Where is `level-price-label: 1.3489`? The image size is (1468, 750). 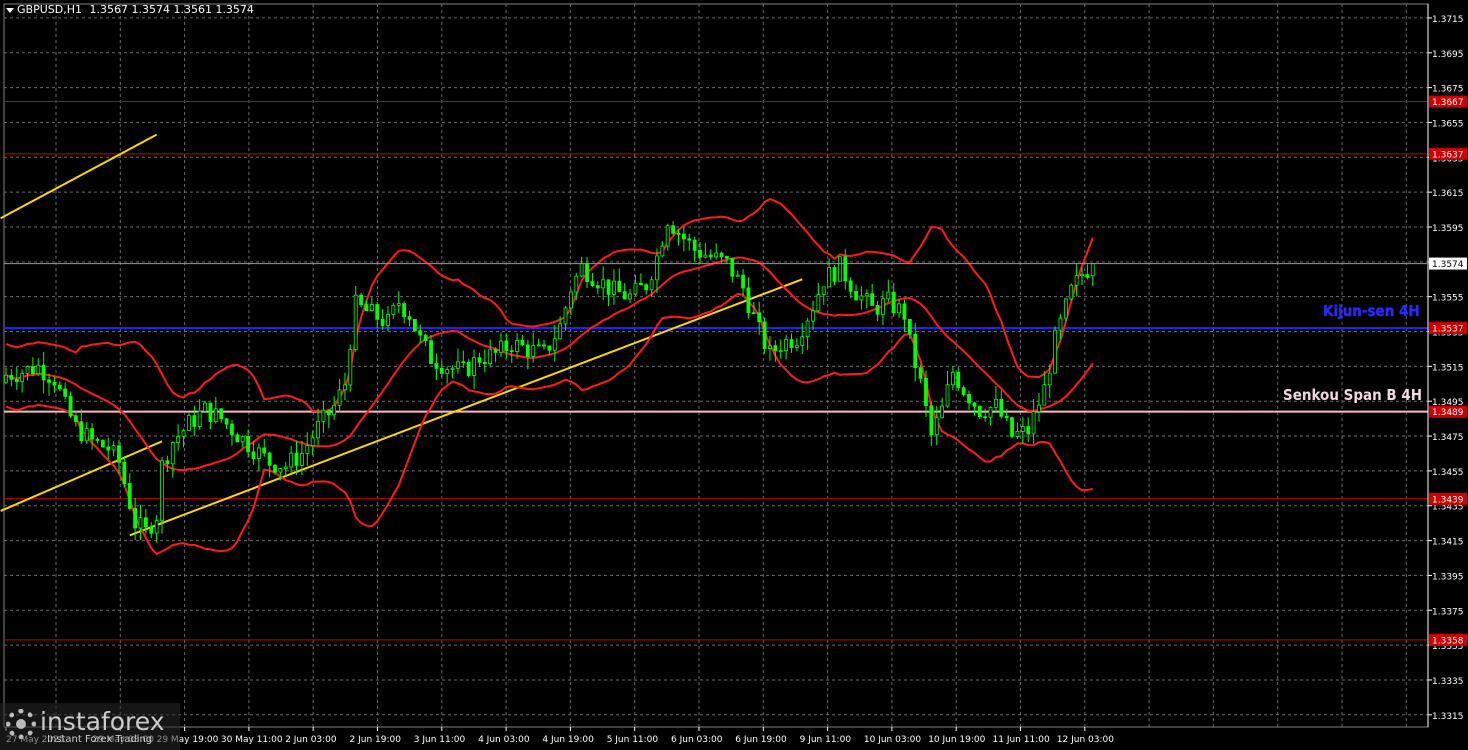 level-price-label: 1.3489 is located at coordinates (1448, 413).